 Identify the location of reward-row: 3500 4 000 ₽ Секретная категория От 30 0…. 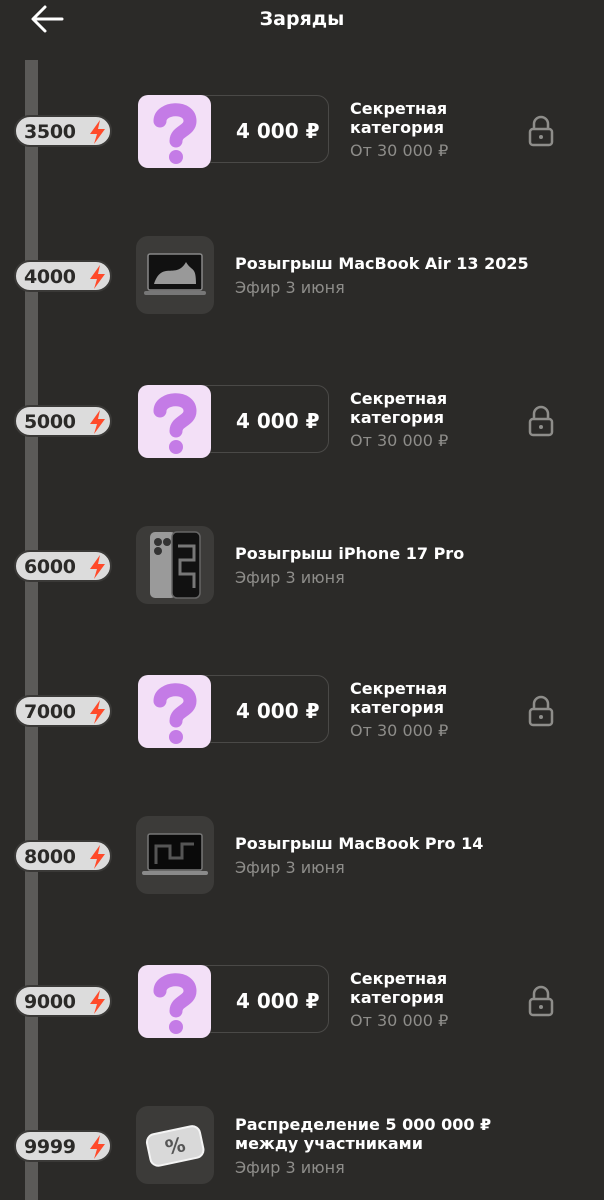
(302, 140).